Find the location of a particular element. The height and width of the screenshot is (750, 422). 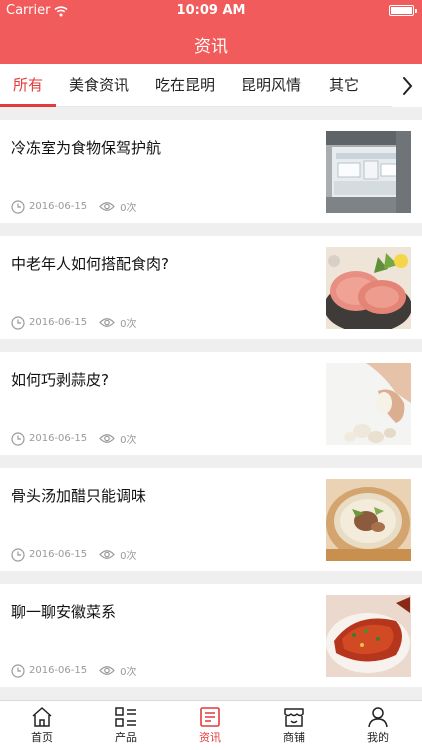

tab-all: 所有 is located at coordinates (28, 85).